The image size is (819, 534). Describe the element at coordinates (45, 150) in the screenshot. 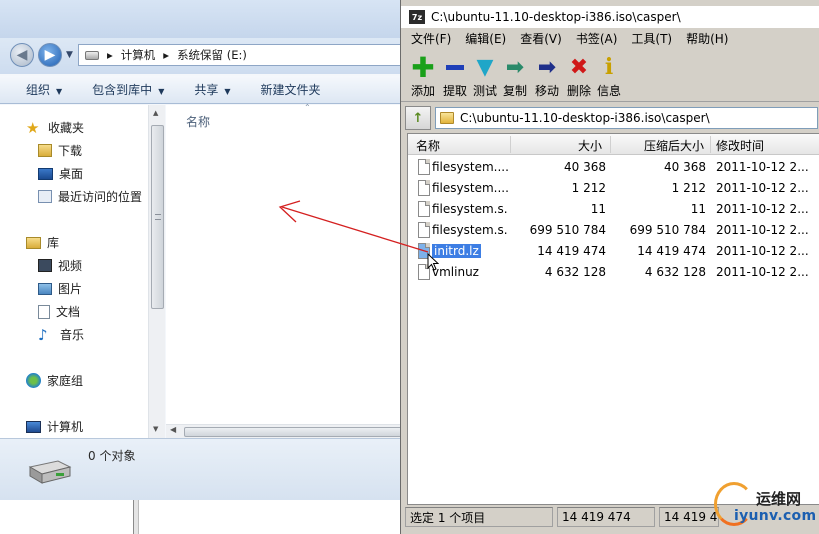

I see `download-folder-icon` at that location.